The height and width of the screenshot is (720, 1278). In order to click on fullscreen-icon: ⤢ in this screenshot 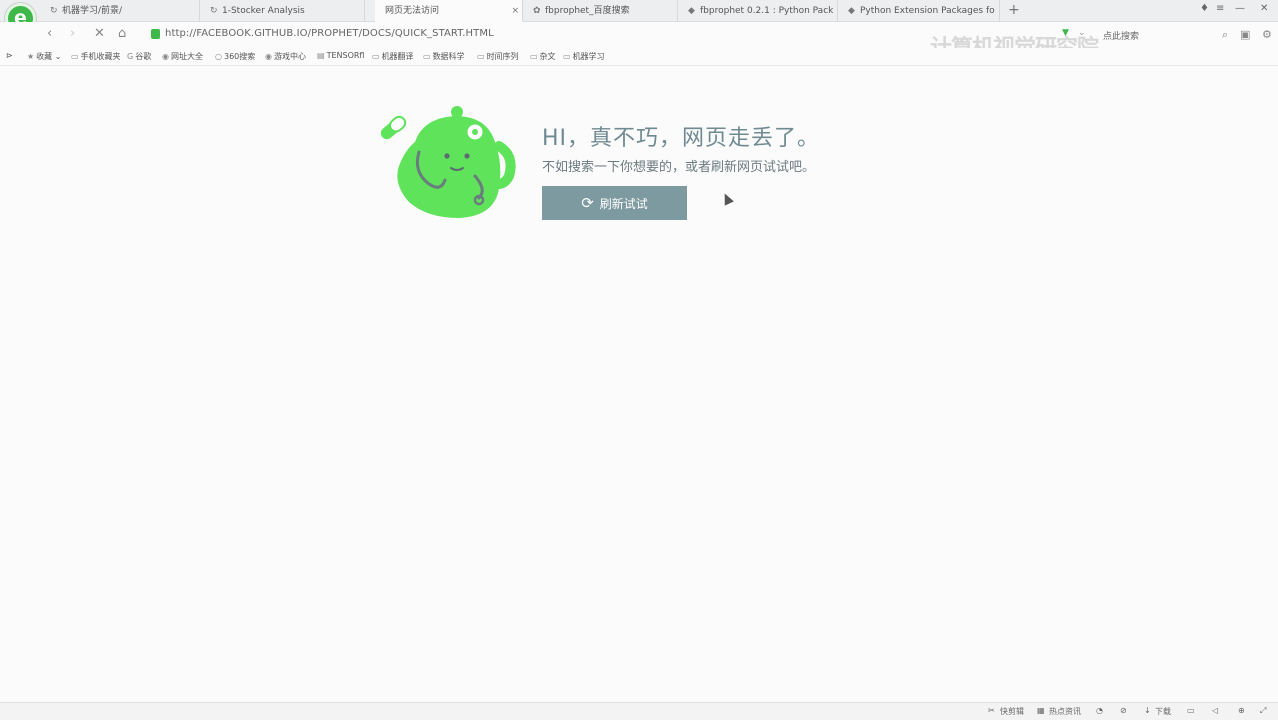, I will do `click(1263, 711)`.